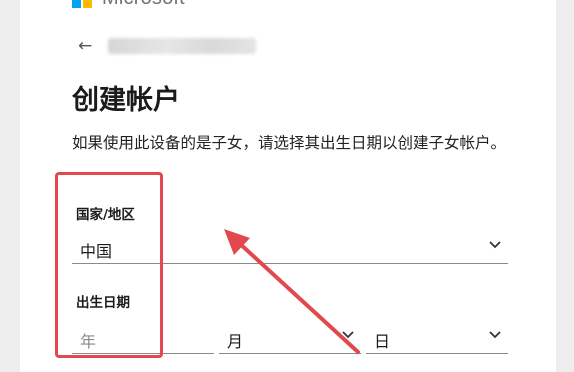 Image resolution: width=574 pixels, height=372 pixels. What do you see at coordinates (292, 291) in the screenshot?
I see `annotation-arrow-icon` at bounding box center [292, 291].